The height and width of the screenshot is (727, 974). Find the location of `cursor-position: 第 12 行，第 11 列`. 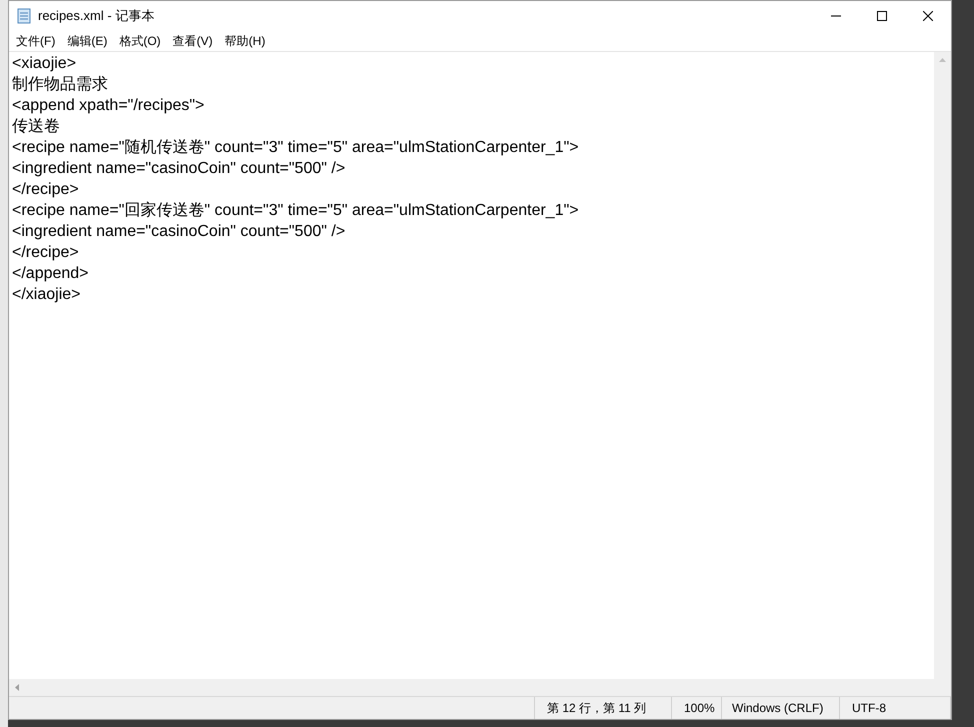

cursor-position: 第 12 行，第 11 列 is located at coordinates (603, 708).